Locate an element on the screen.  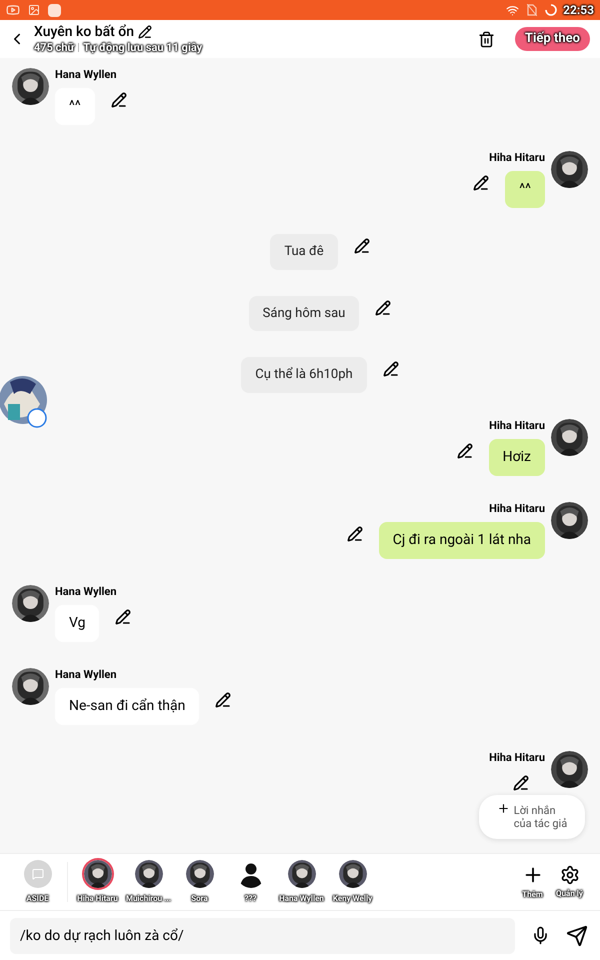
narration-bubble: Sáng hôm sau is located at coordinates (304, 313).